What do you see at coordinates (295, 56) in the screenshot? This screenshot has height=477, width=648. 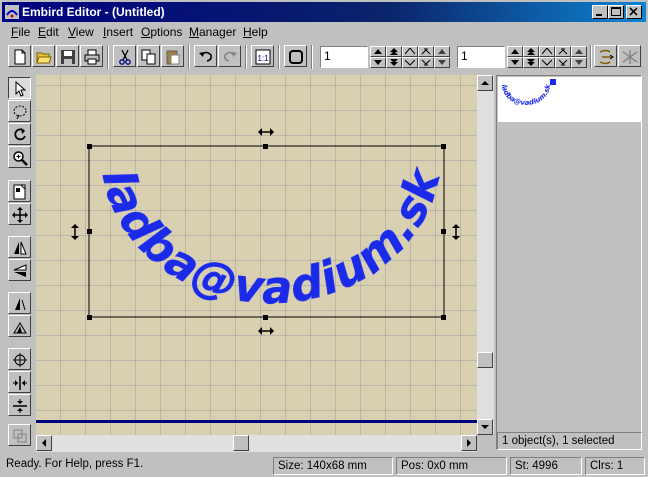 I see `frame-button` at bounding box center [295, 56].